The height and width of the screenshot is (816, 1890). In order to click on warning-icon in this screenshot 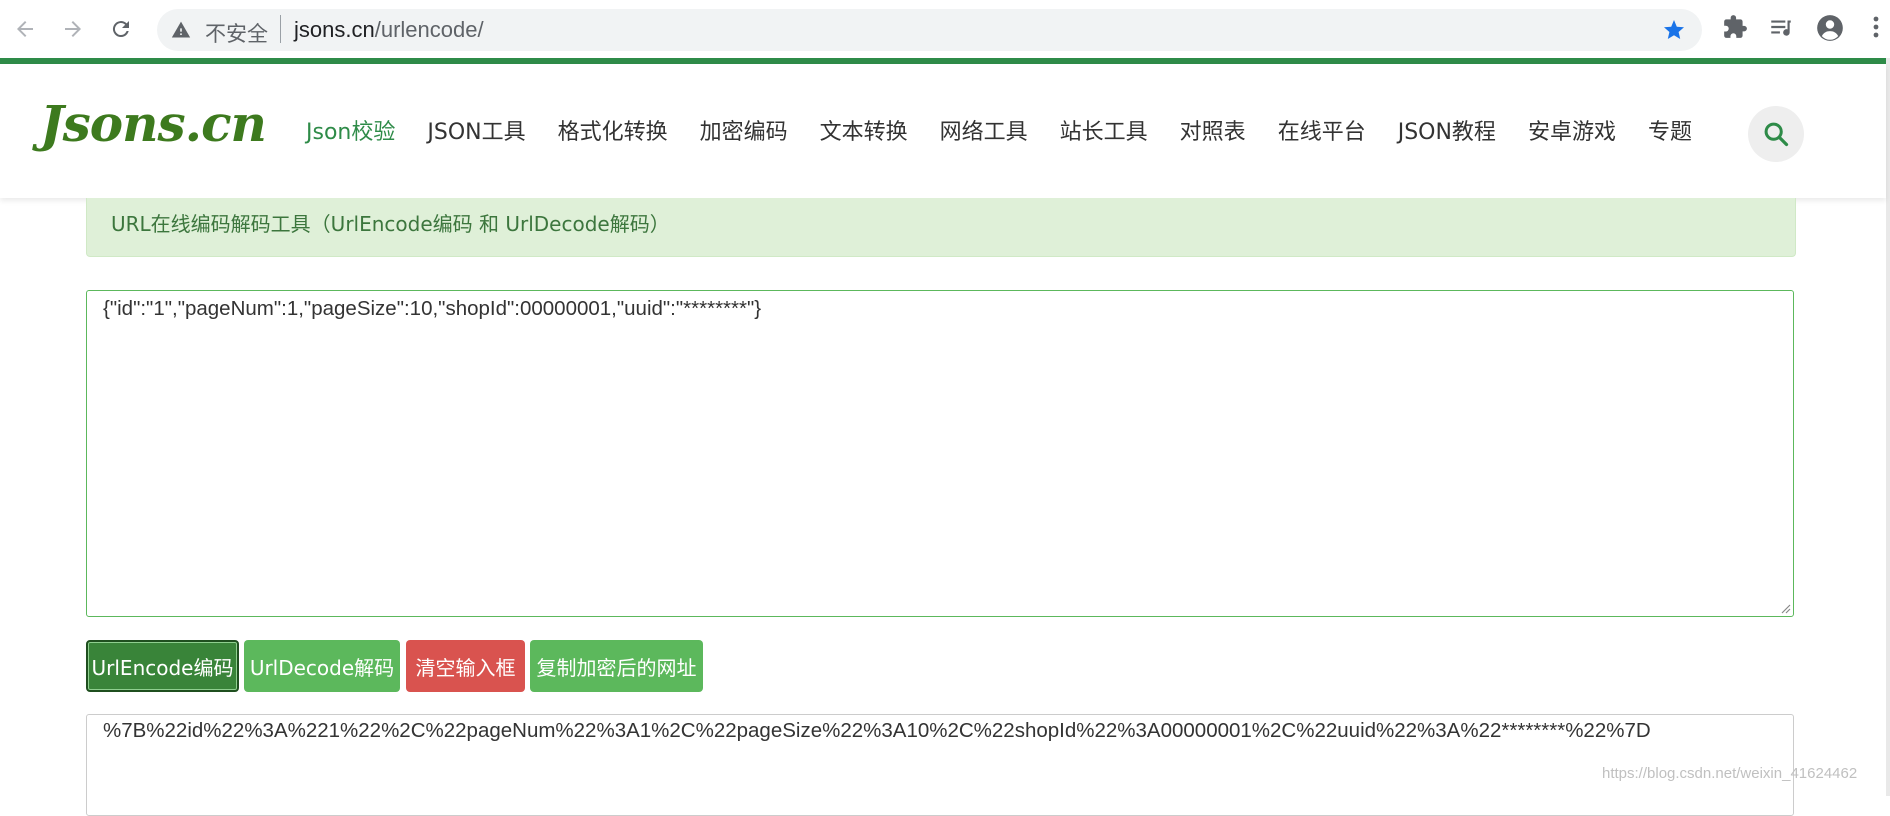, I will do `click(181, 32)`.